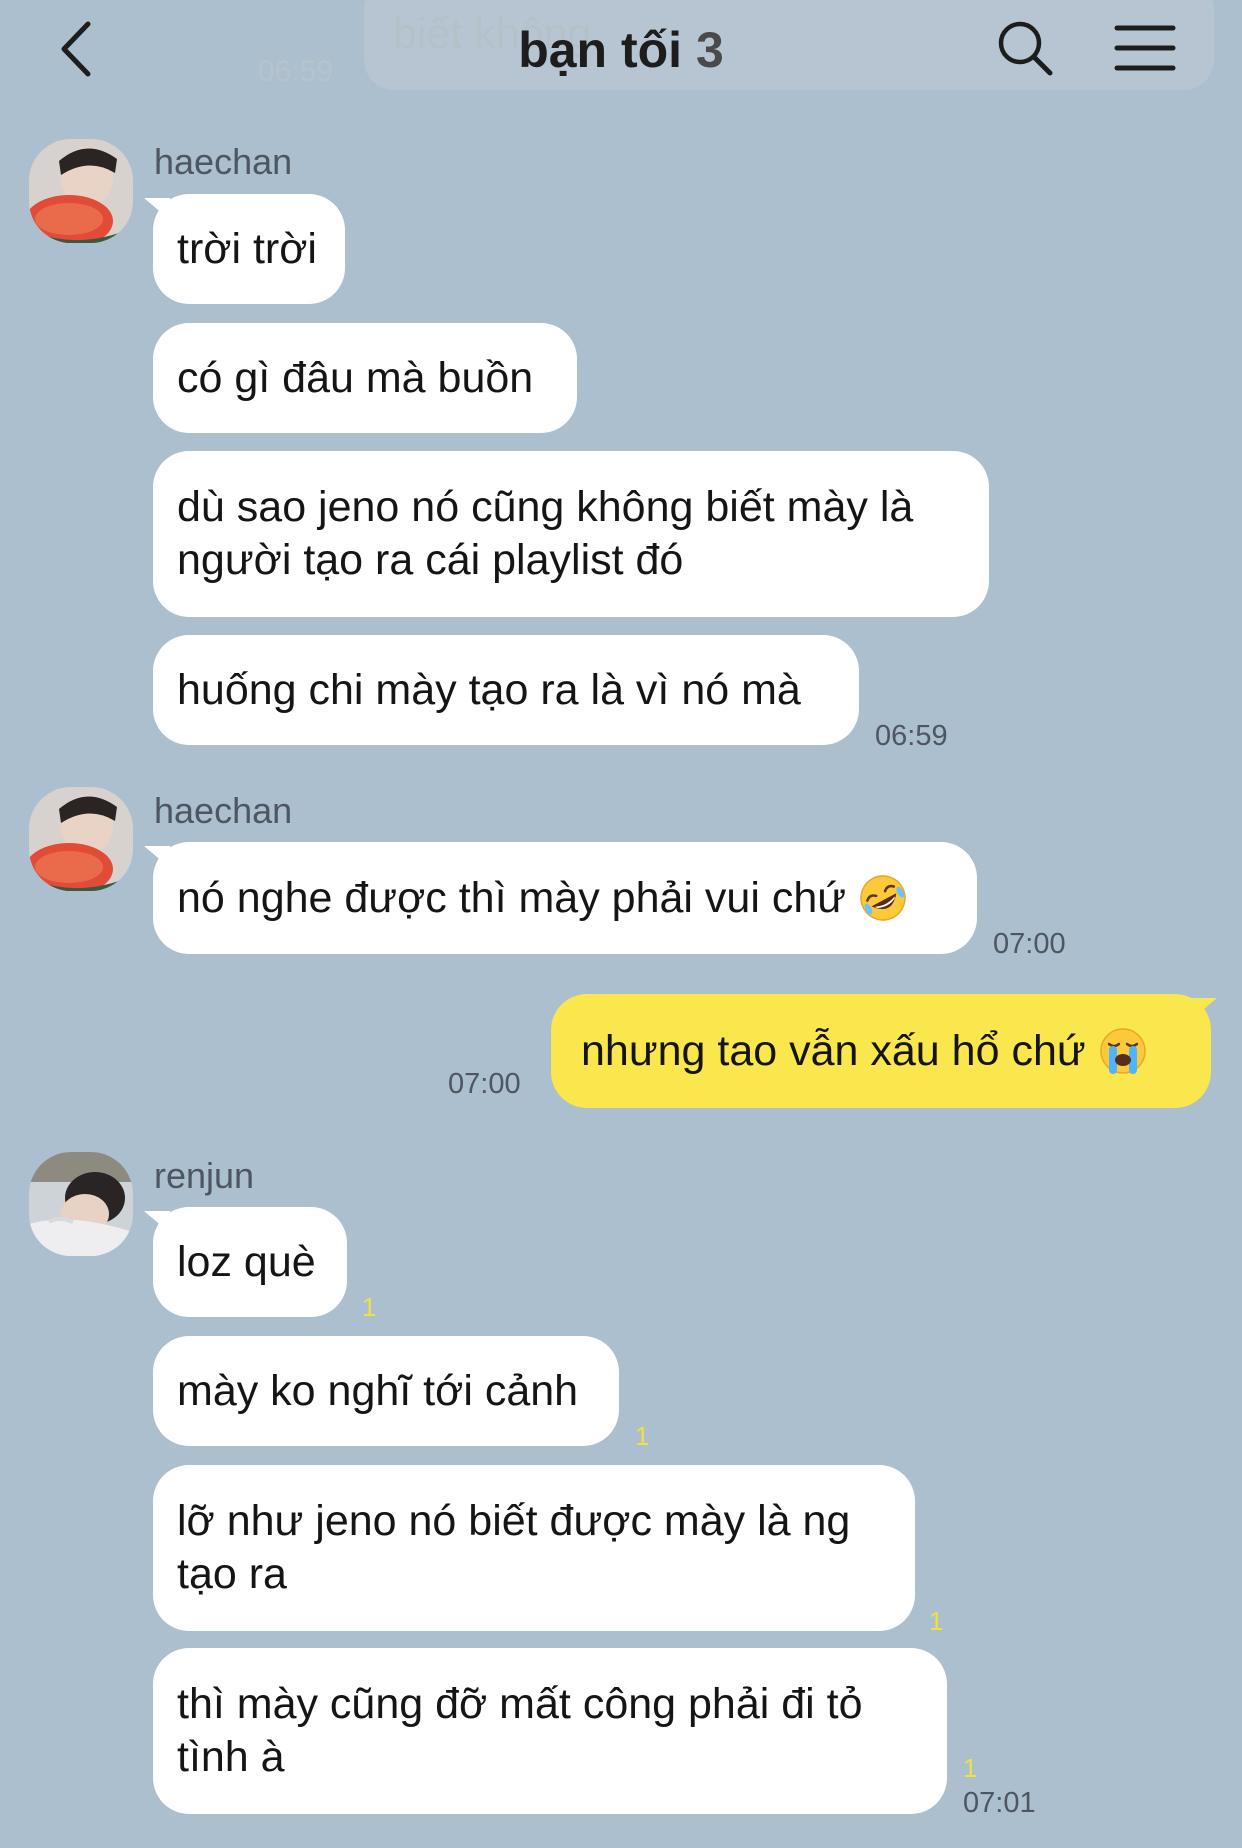 The image size is (1242, 1848). What do you see at coordinates (246, 1261) in the screenshot?
I see `message-text: loz què` at bounding box center [246, 1261].